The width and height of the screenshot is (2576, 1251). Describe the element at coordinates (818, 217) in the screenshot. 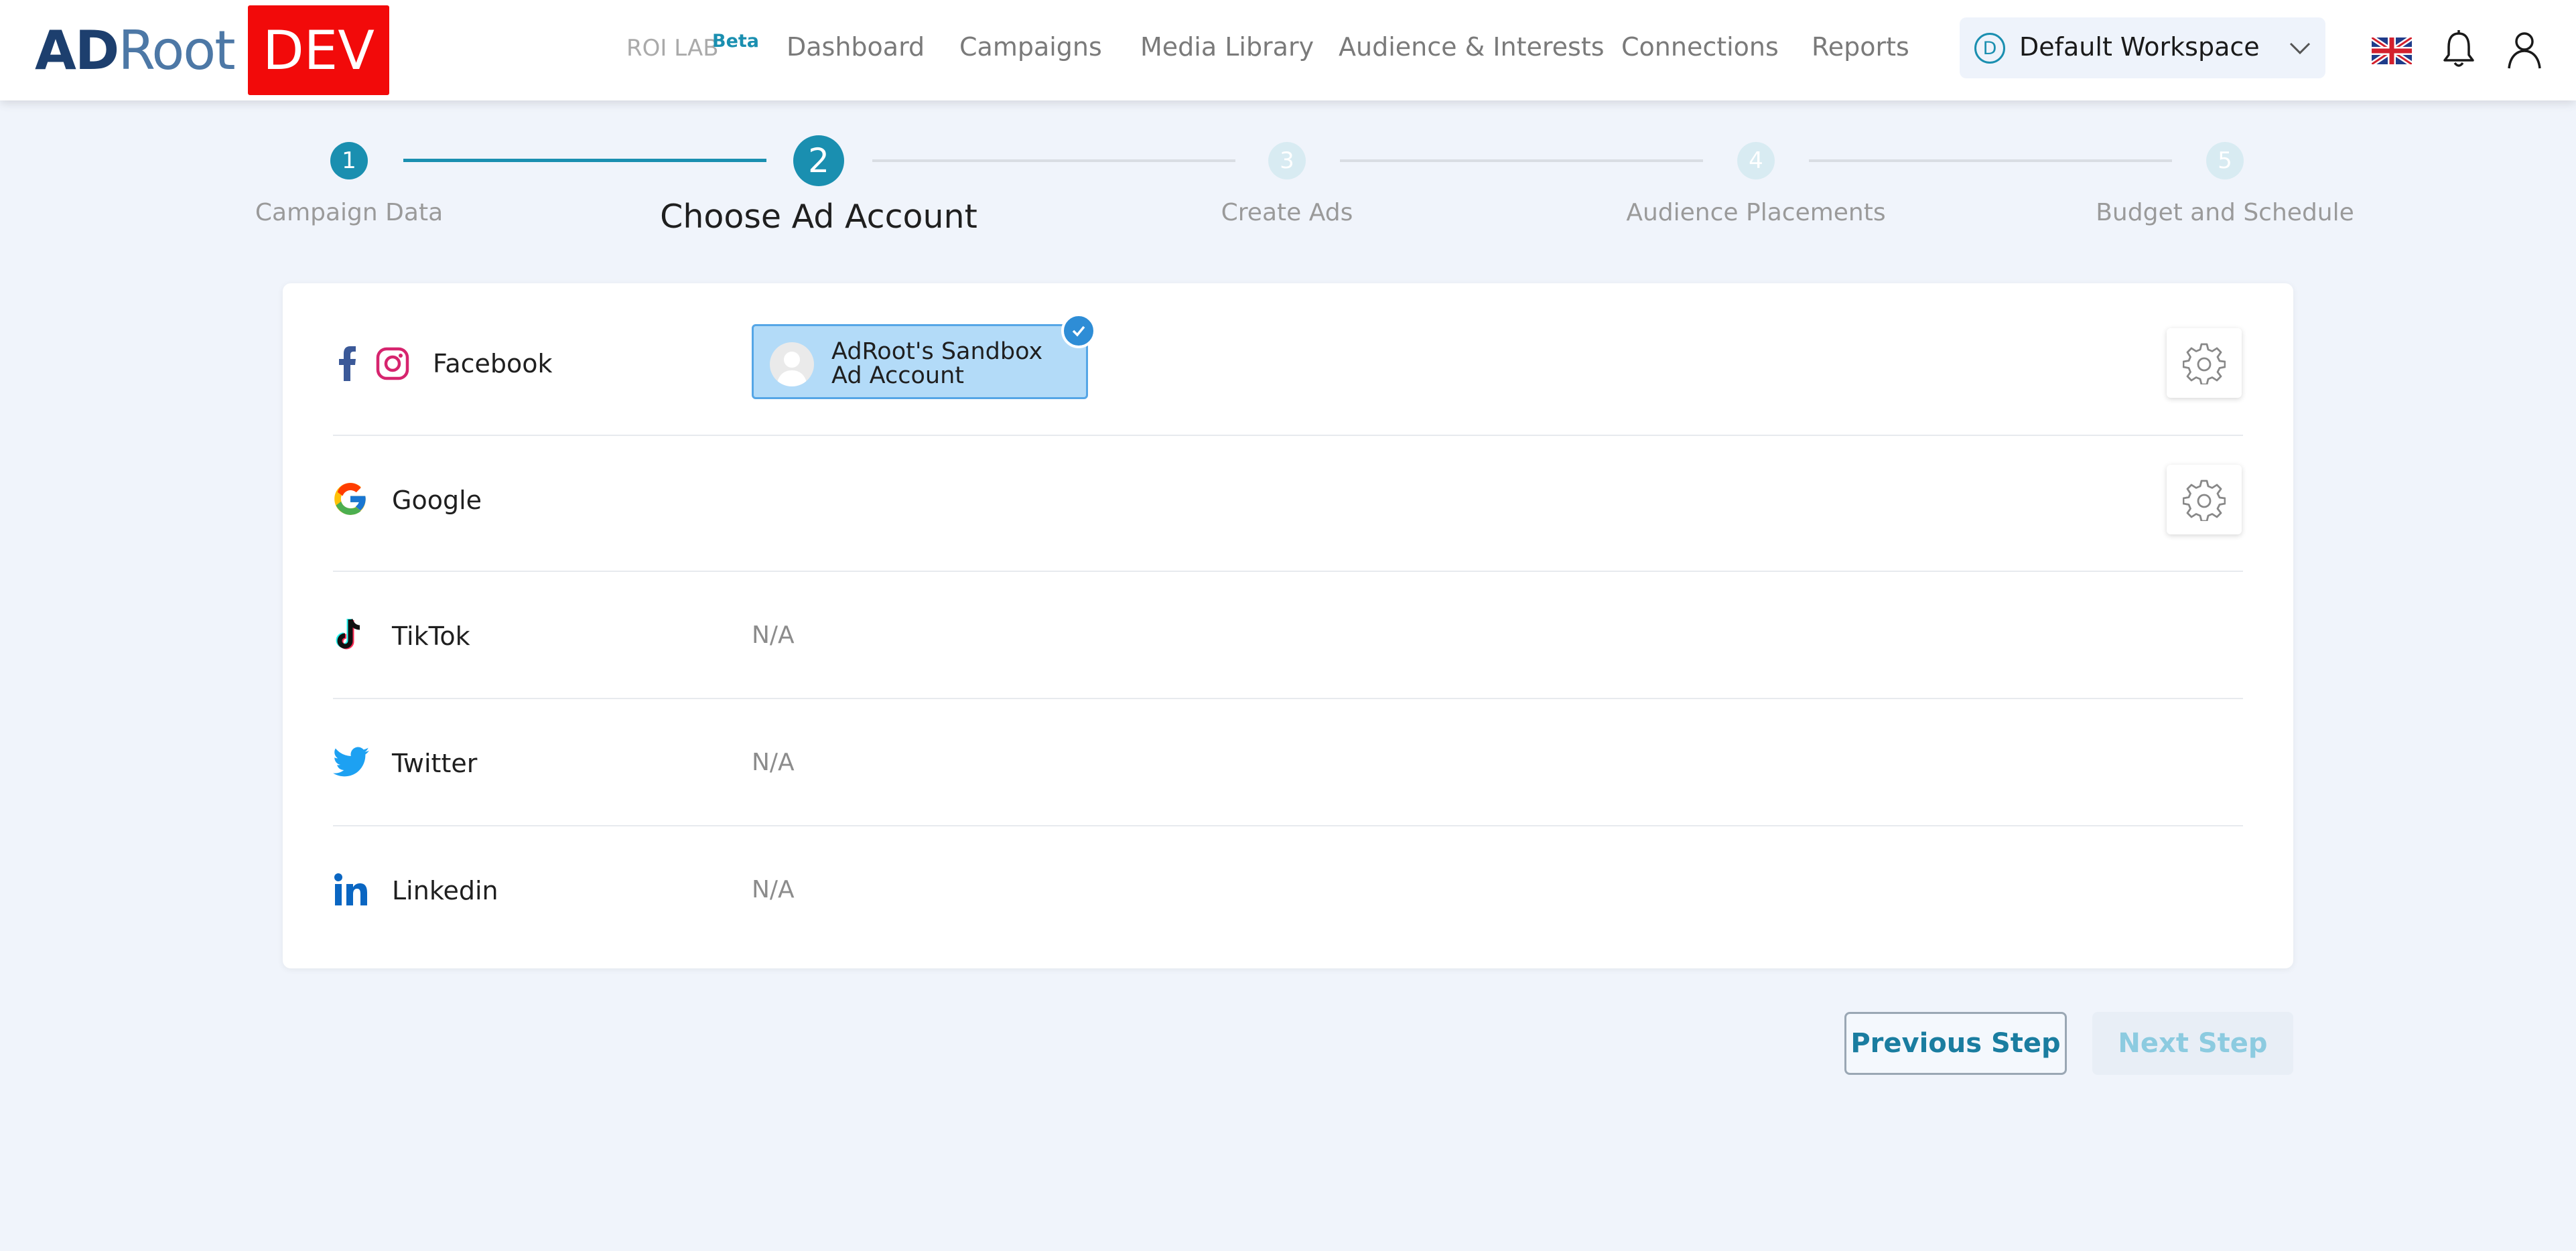

I see `step-2-label: Choose Ad Account` at that location.